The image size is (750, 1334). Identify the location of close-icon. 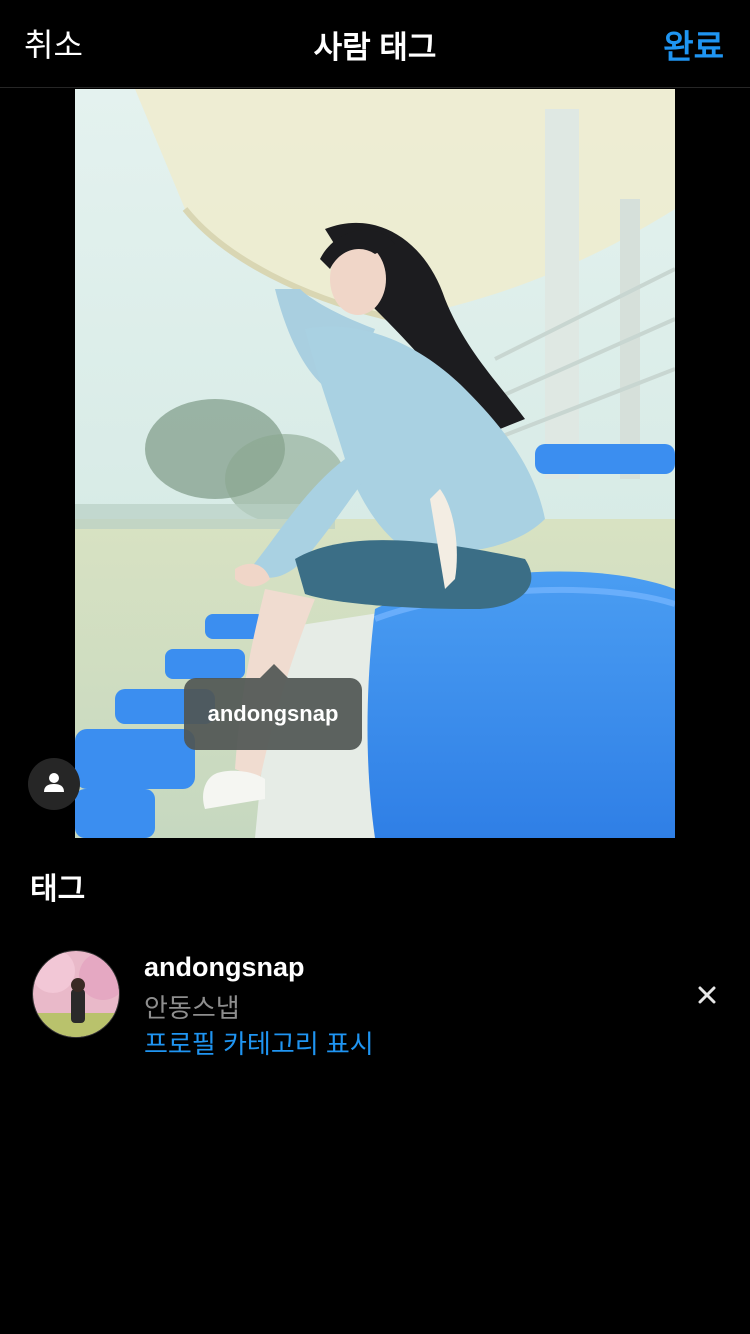
(707, 995).